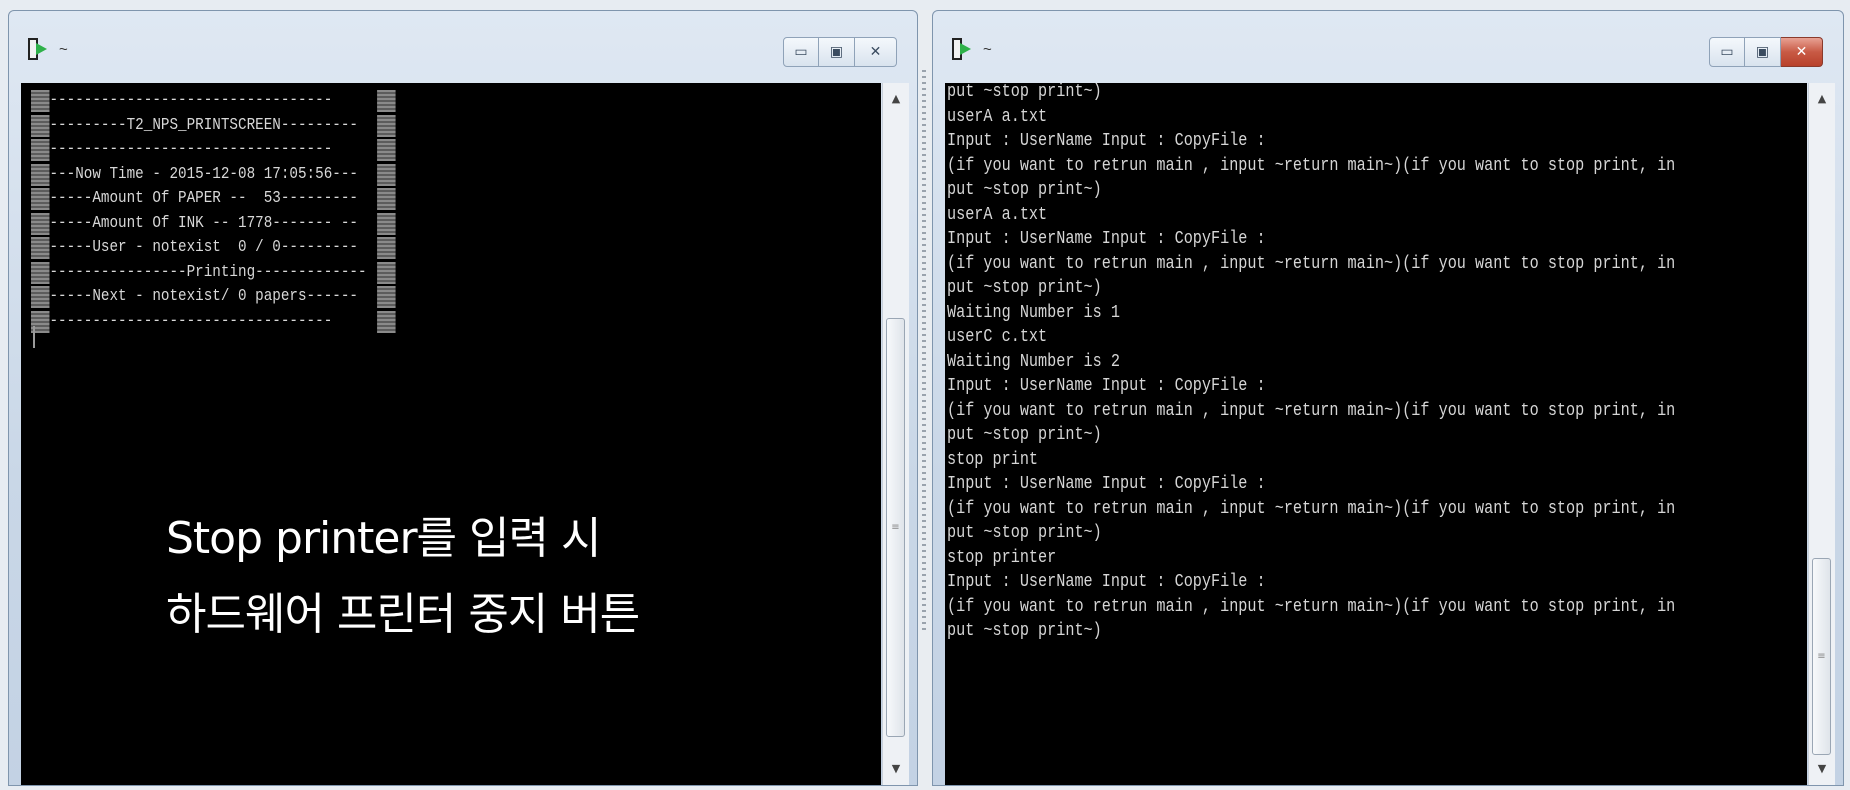  What do you see at coordinates (997, 336) in the screenshot?
I see `log-line: userC c.txt` at bounding box center [997, 336].